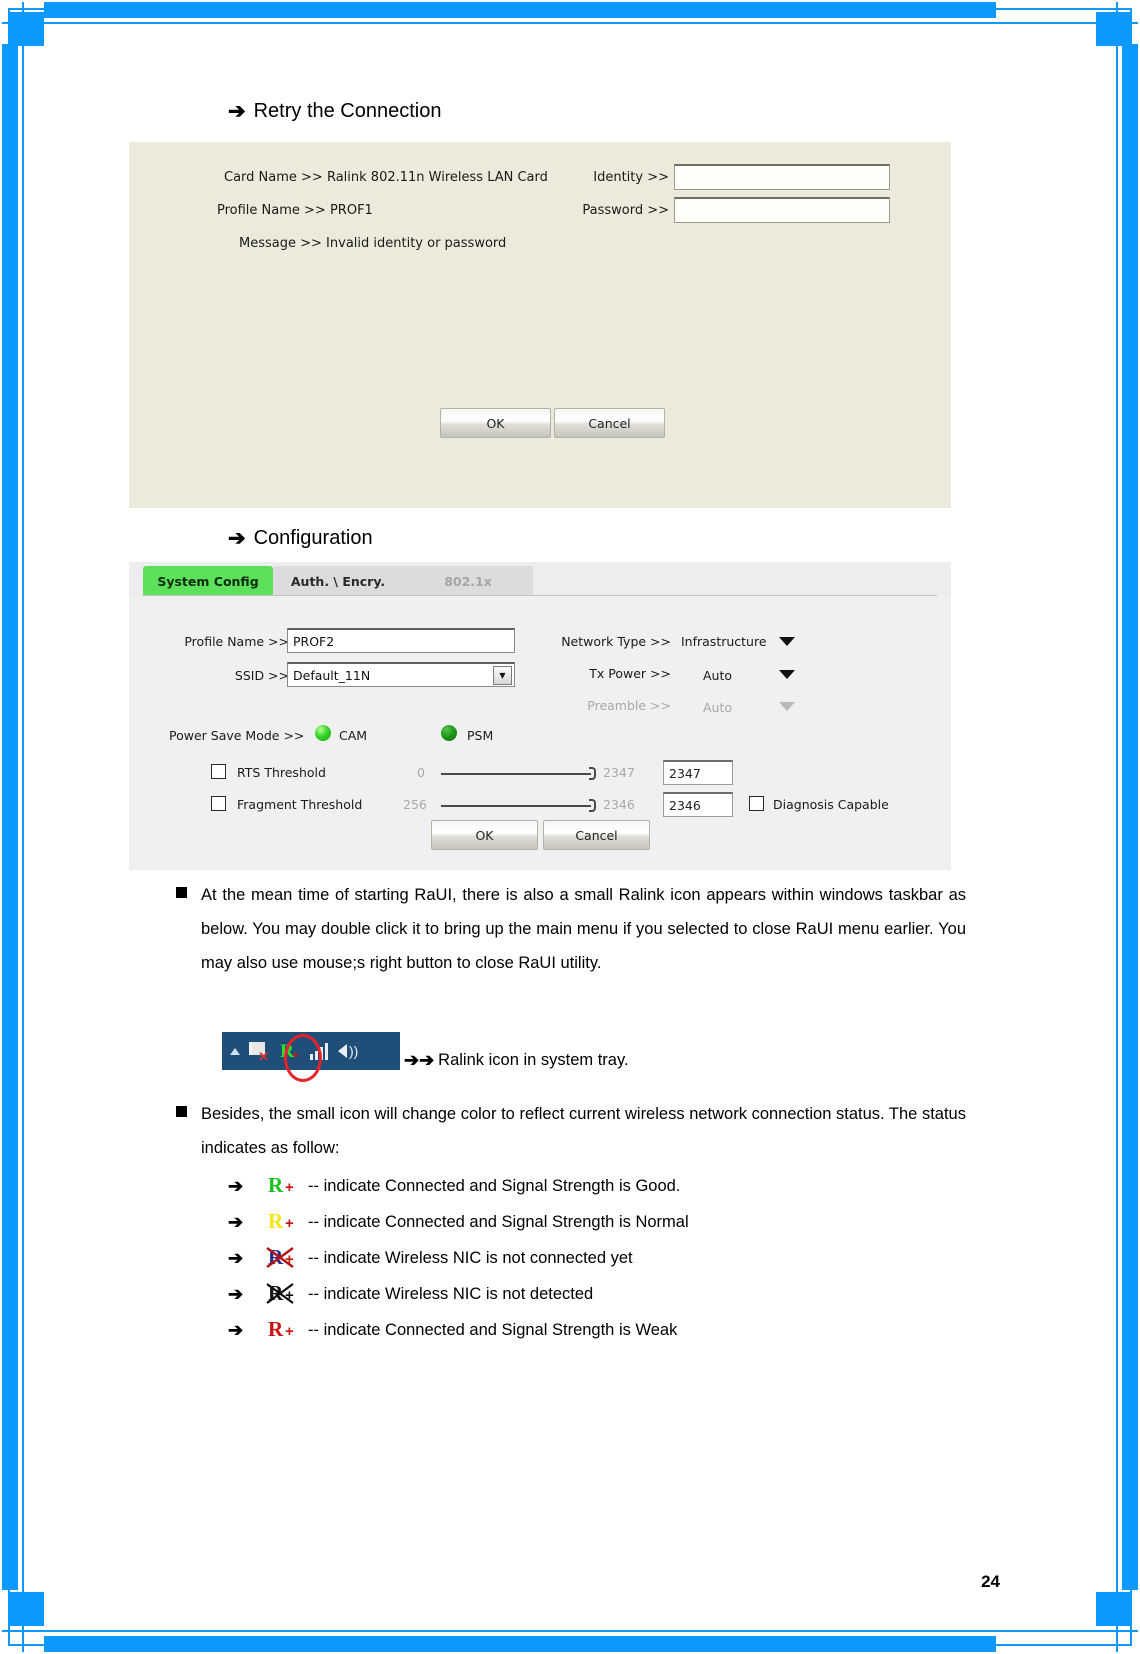  What do you see at coordinates (280, 243) in the screenshot?
I see `message-label: Message >>` at bounding box center [280, 243].